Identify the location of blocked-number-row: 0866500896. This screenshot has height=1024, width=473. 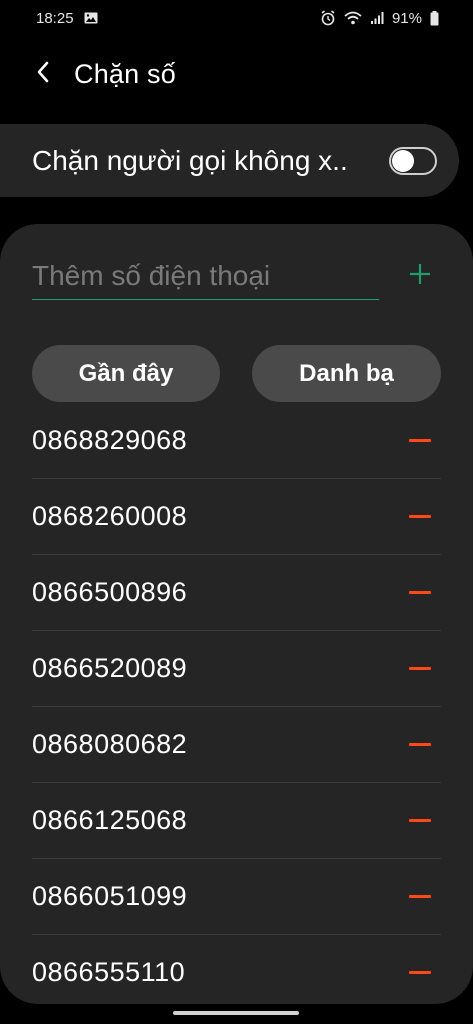
(236, 592).